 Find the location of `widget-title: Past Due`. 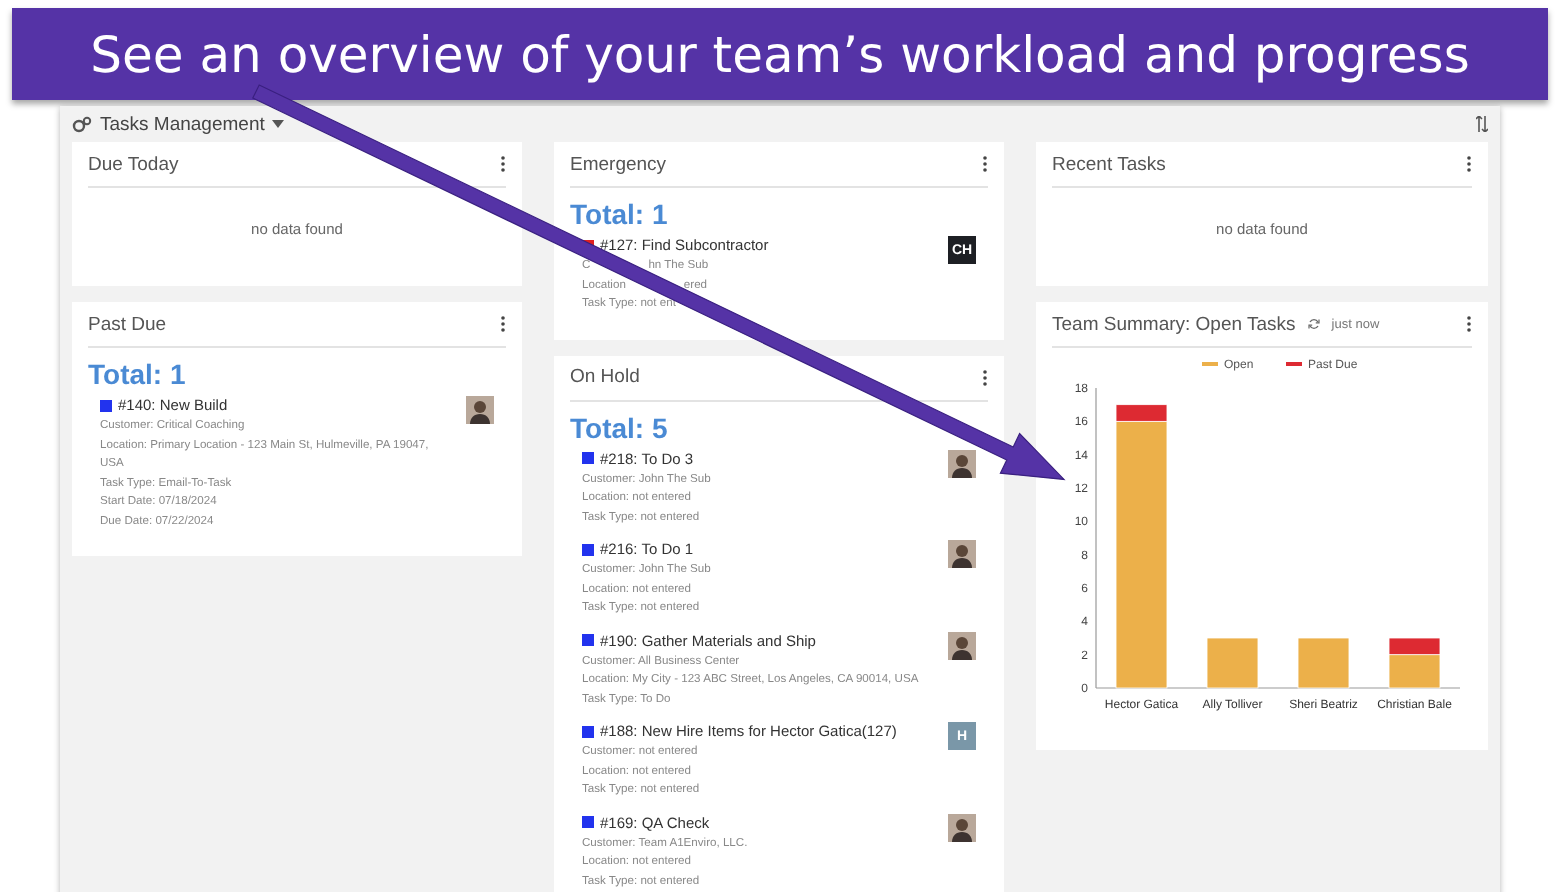

widget-title: Past Due is located at coordinates (127, 324).